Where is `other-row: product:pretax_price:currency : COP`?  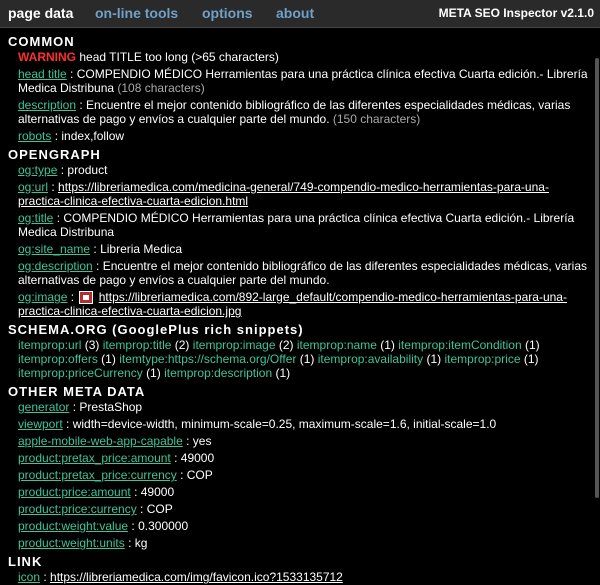
other-row: product:pretax_price:currency : COP is located at coordinates (115, 475).